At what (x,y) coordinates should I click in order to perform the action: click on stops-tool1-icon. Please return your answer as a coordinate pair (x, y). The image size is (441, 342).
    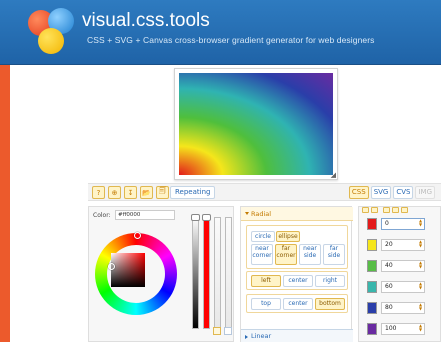
    Looking at the image, I should click on (386, 210).